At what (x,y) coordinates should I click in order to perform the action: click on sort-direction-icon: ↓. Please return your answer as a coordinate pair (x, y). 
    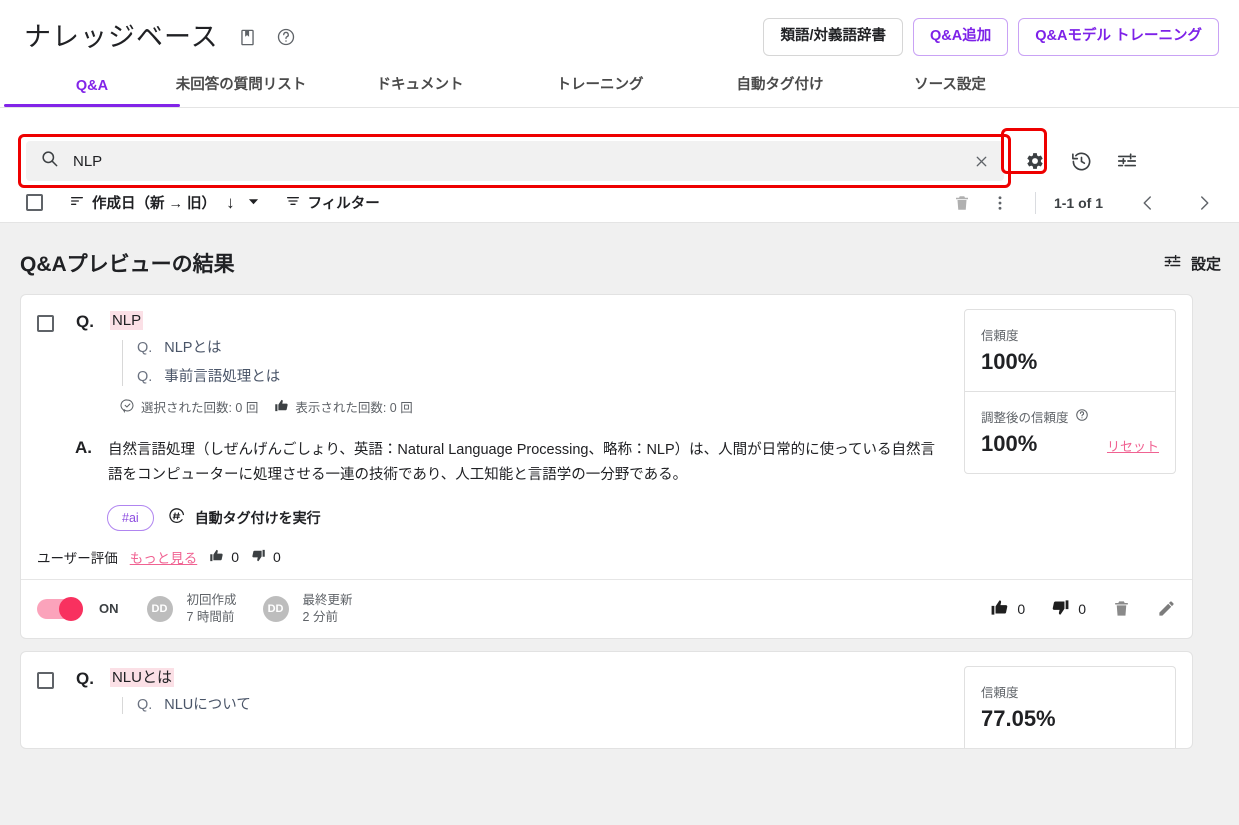
    Looking at the image, I should click on (230, 203).